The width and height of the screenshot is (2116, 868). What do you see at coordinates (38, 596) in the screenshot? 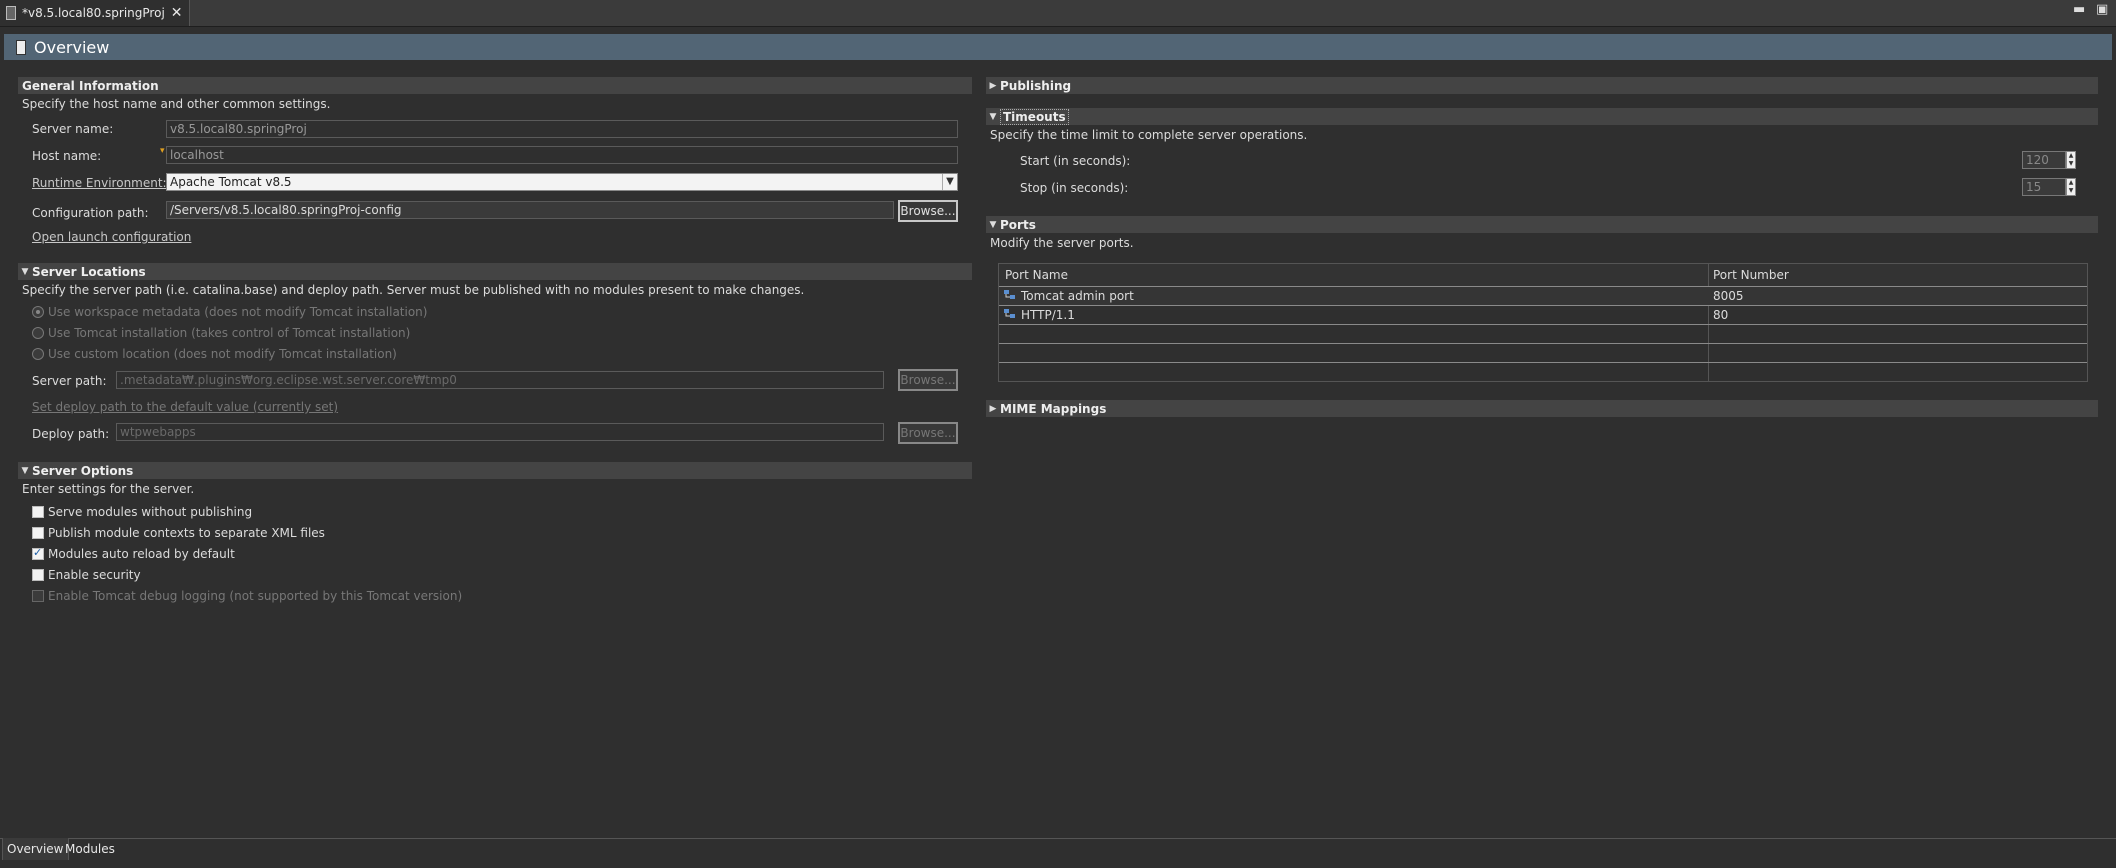
I see `debug-logging-checkbox` at bounding box center [38, 596].